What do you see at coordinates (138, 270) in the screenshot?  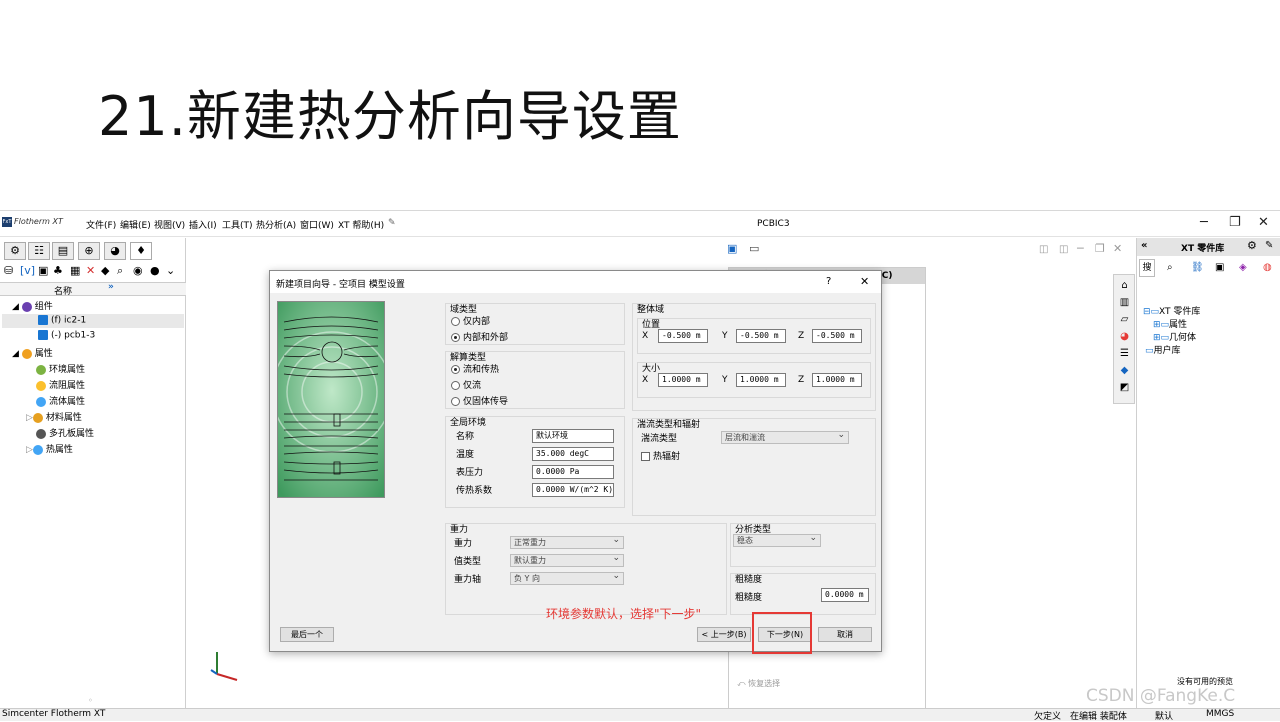 I see `toolbar-icon: ◉` at bounding box center [138, 270].